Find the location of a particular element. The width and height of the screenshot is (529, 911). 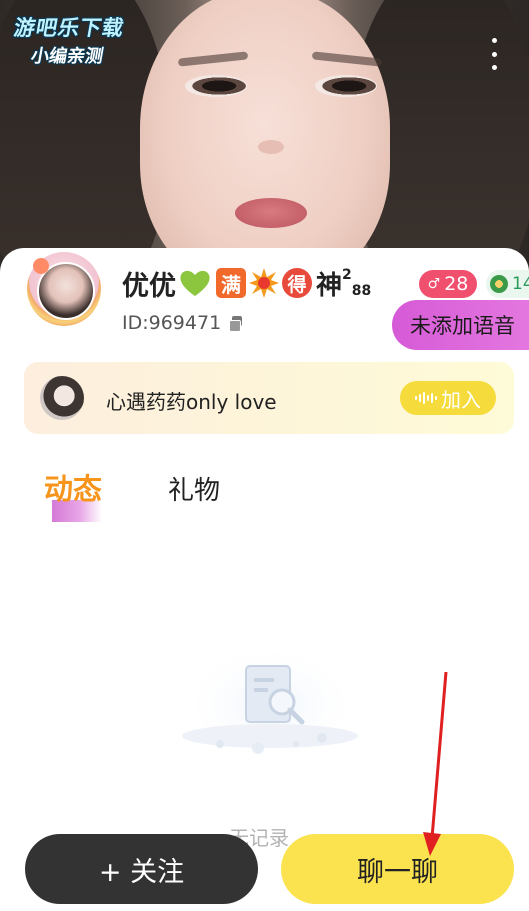

more-vertical-icon is located at coordinates (494, 54).